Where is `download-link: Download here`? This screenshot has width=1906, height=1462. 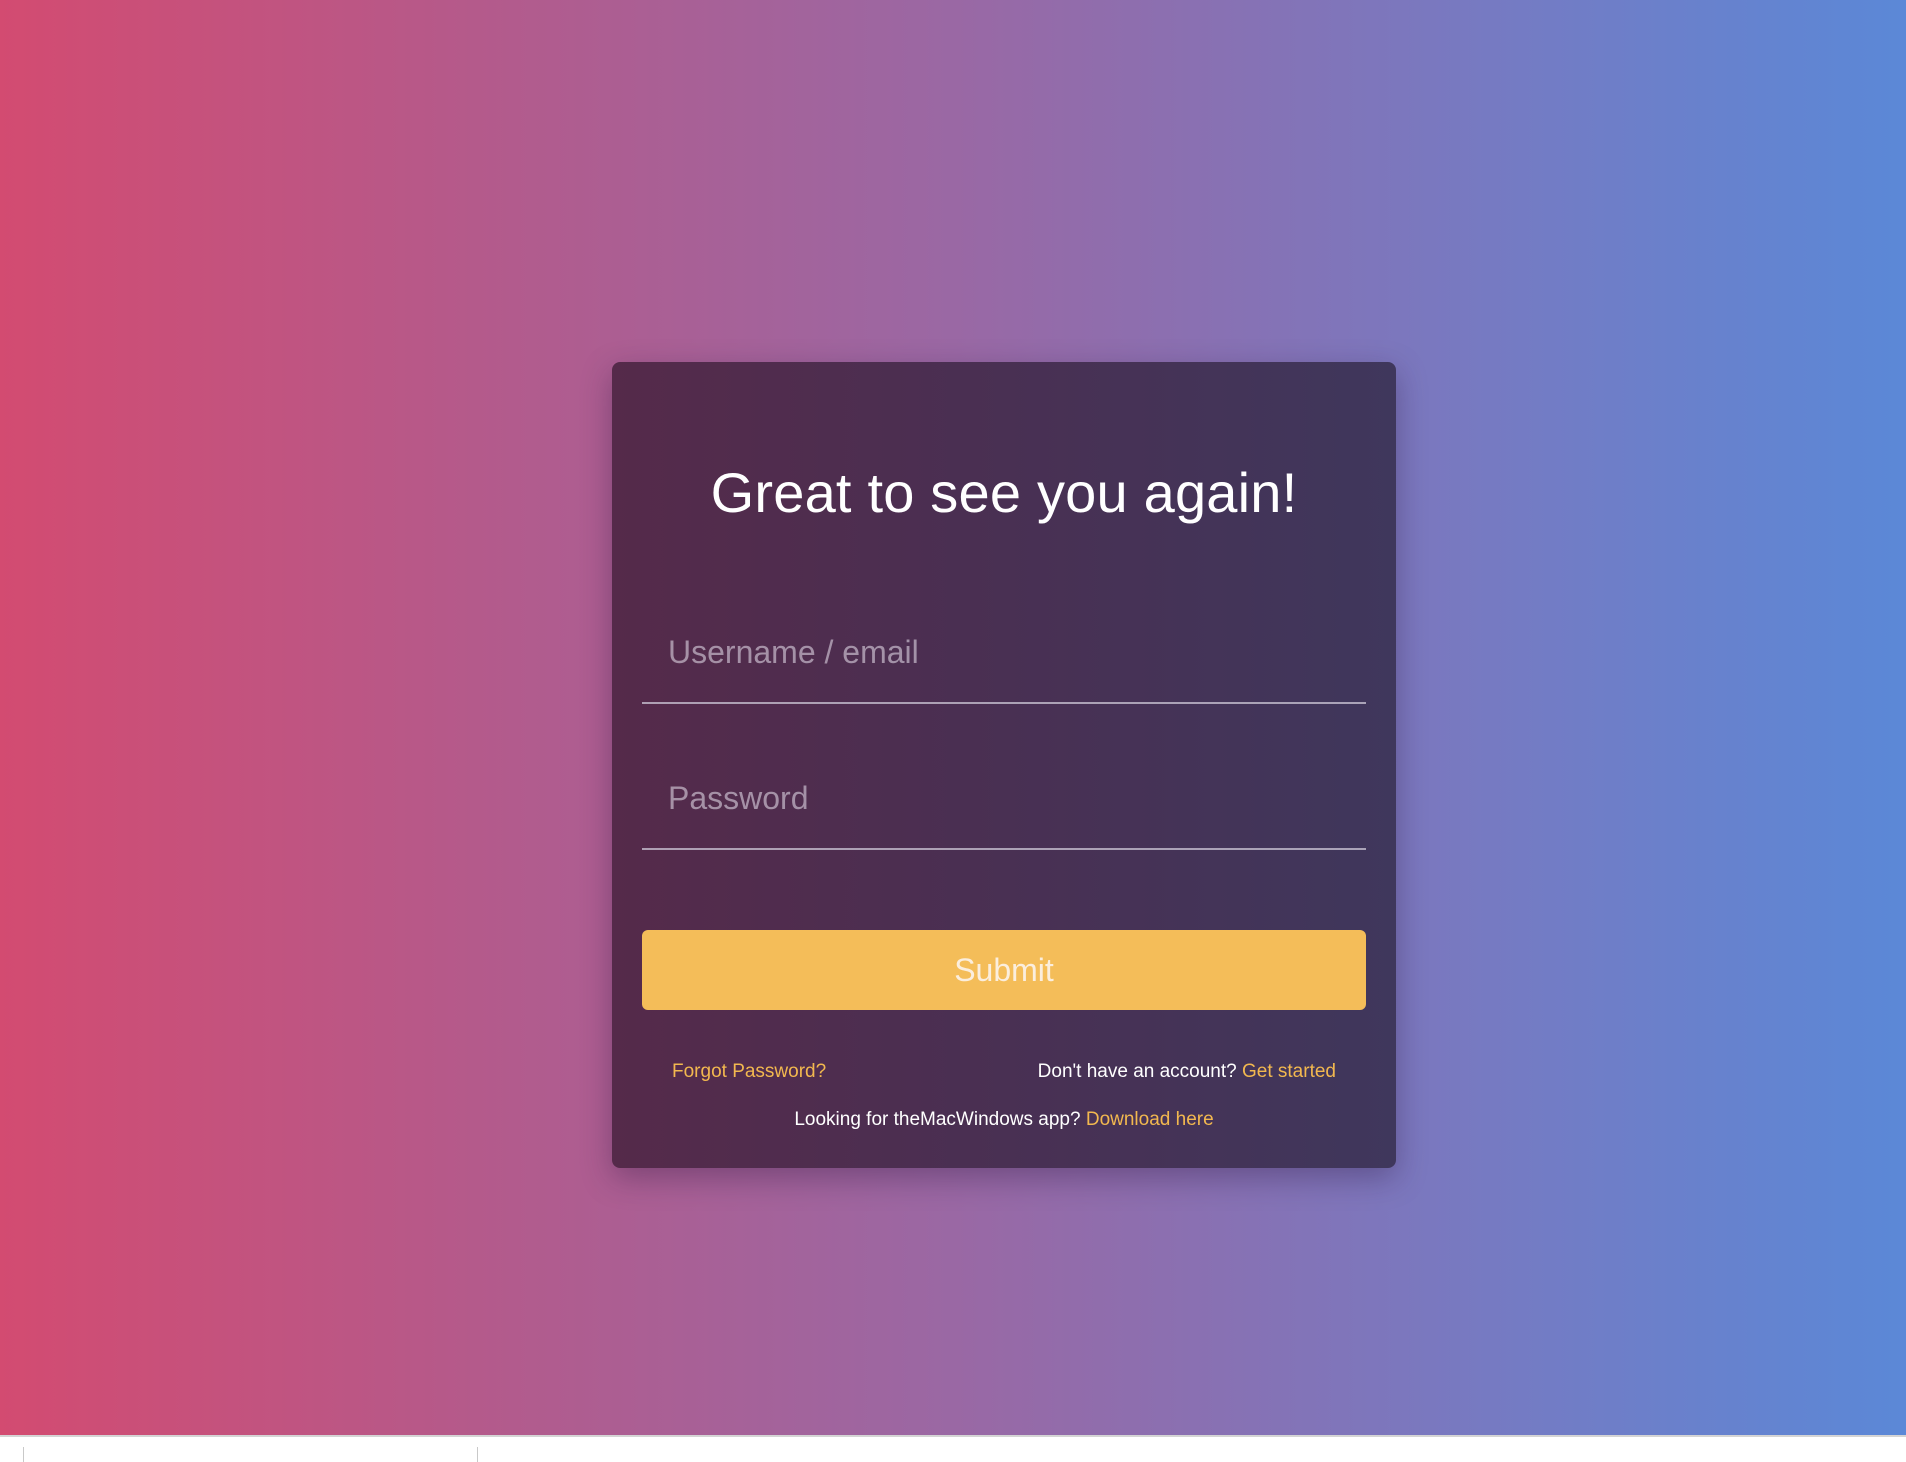 download-link: Download here is located at coordinates (1150, 1119).